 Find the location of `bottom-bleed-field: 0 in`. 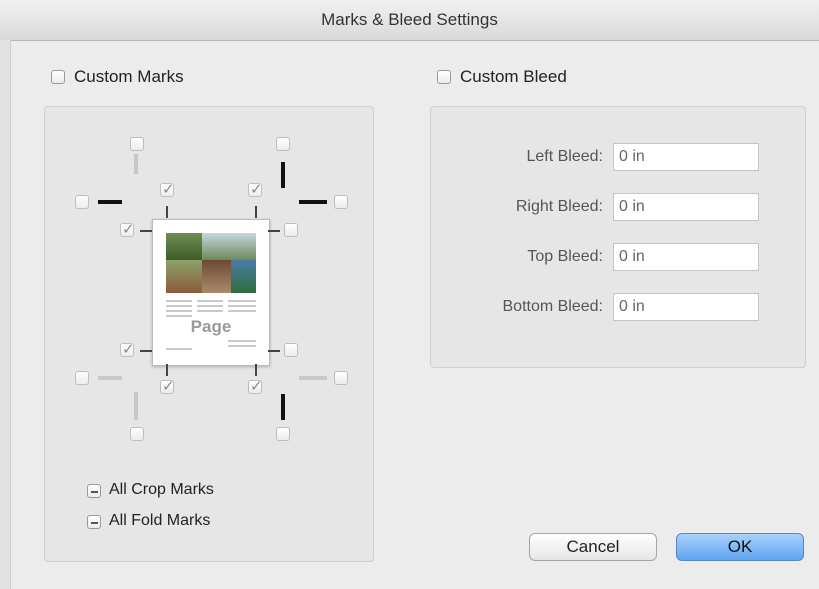

bottom-bleed-field: 0 in is located at coordinates (686, 307).